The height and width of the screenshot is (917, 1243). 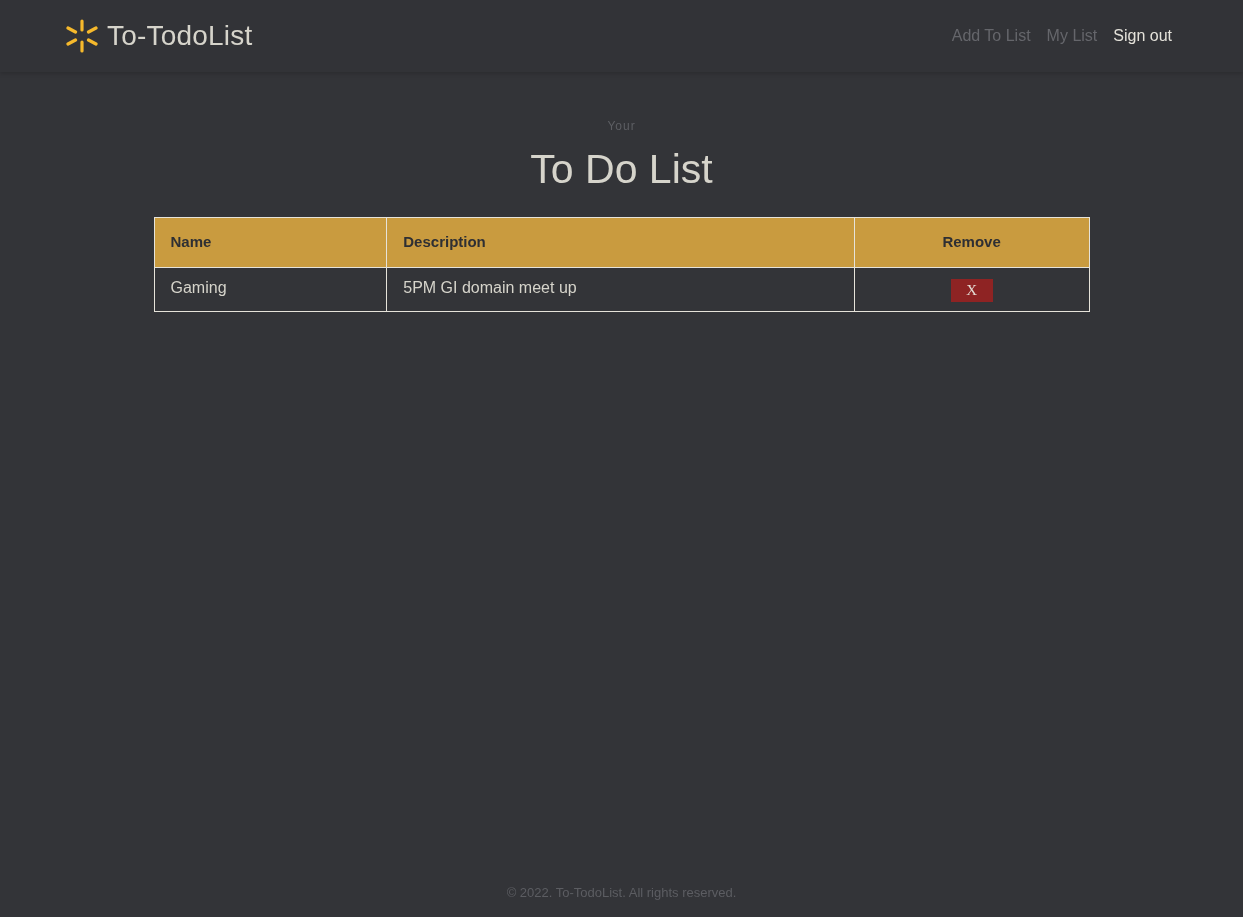 What do you see at coordinates (620, 242) in the screenshot?
I see `column-header: Description` at bounding box center [620, 242].